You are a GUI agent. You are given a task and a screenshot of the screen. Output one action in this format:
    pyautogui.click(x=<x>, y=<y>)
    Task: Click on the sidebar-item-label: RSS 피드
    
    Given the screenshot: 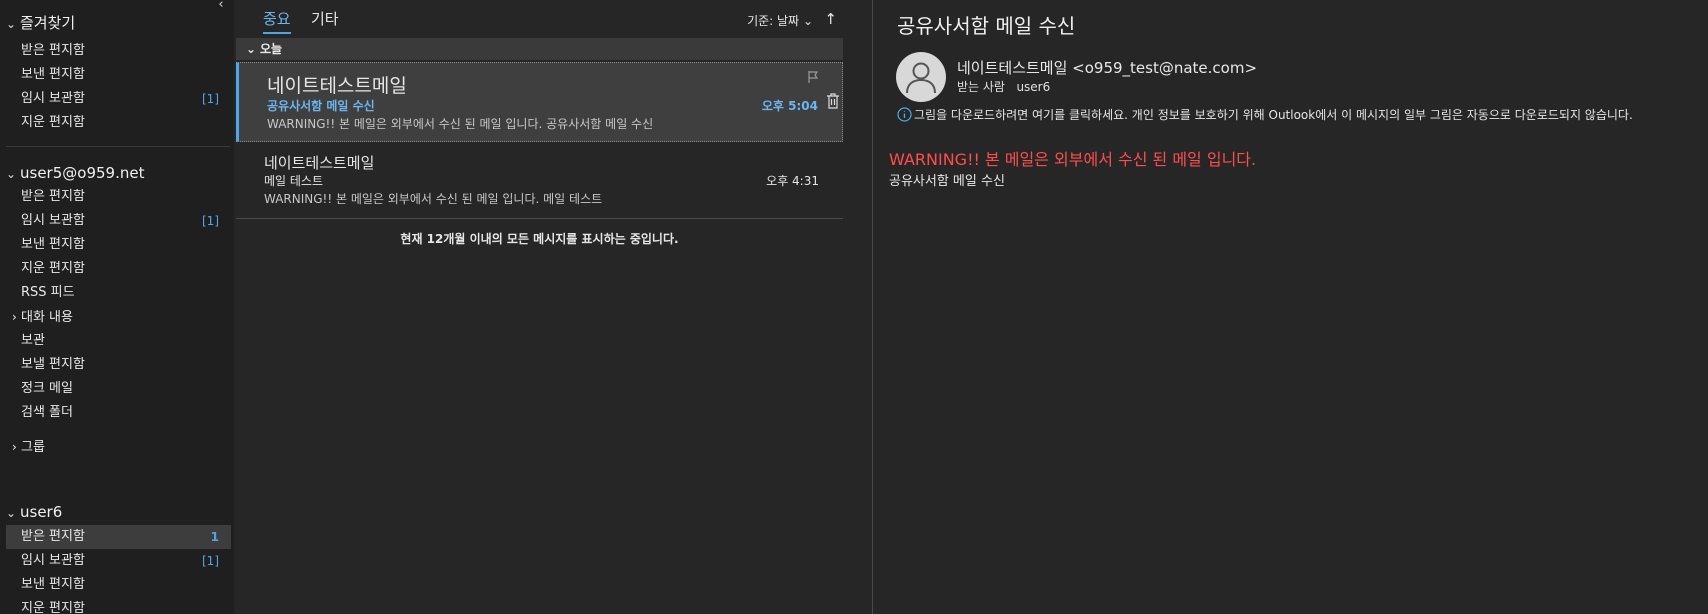 What is the action you would take?
    pyautogui.click(x=48, y=292)
    